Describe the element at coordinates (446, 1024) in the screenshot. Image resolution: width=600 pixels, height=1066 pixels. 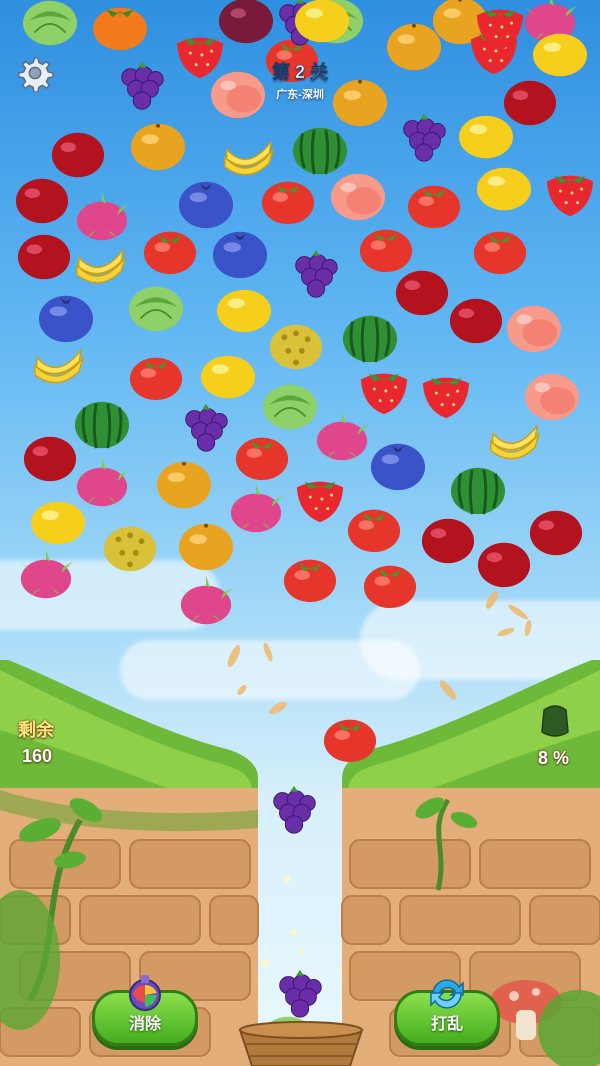
I see `shuffle-button-label: 打乱` at that location.